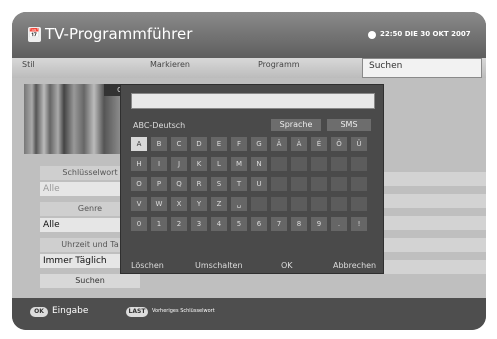  I want to click on key-2-4: S, so click(219, 184).